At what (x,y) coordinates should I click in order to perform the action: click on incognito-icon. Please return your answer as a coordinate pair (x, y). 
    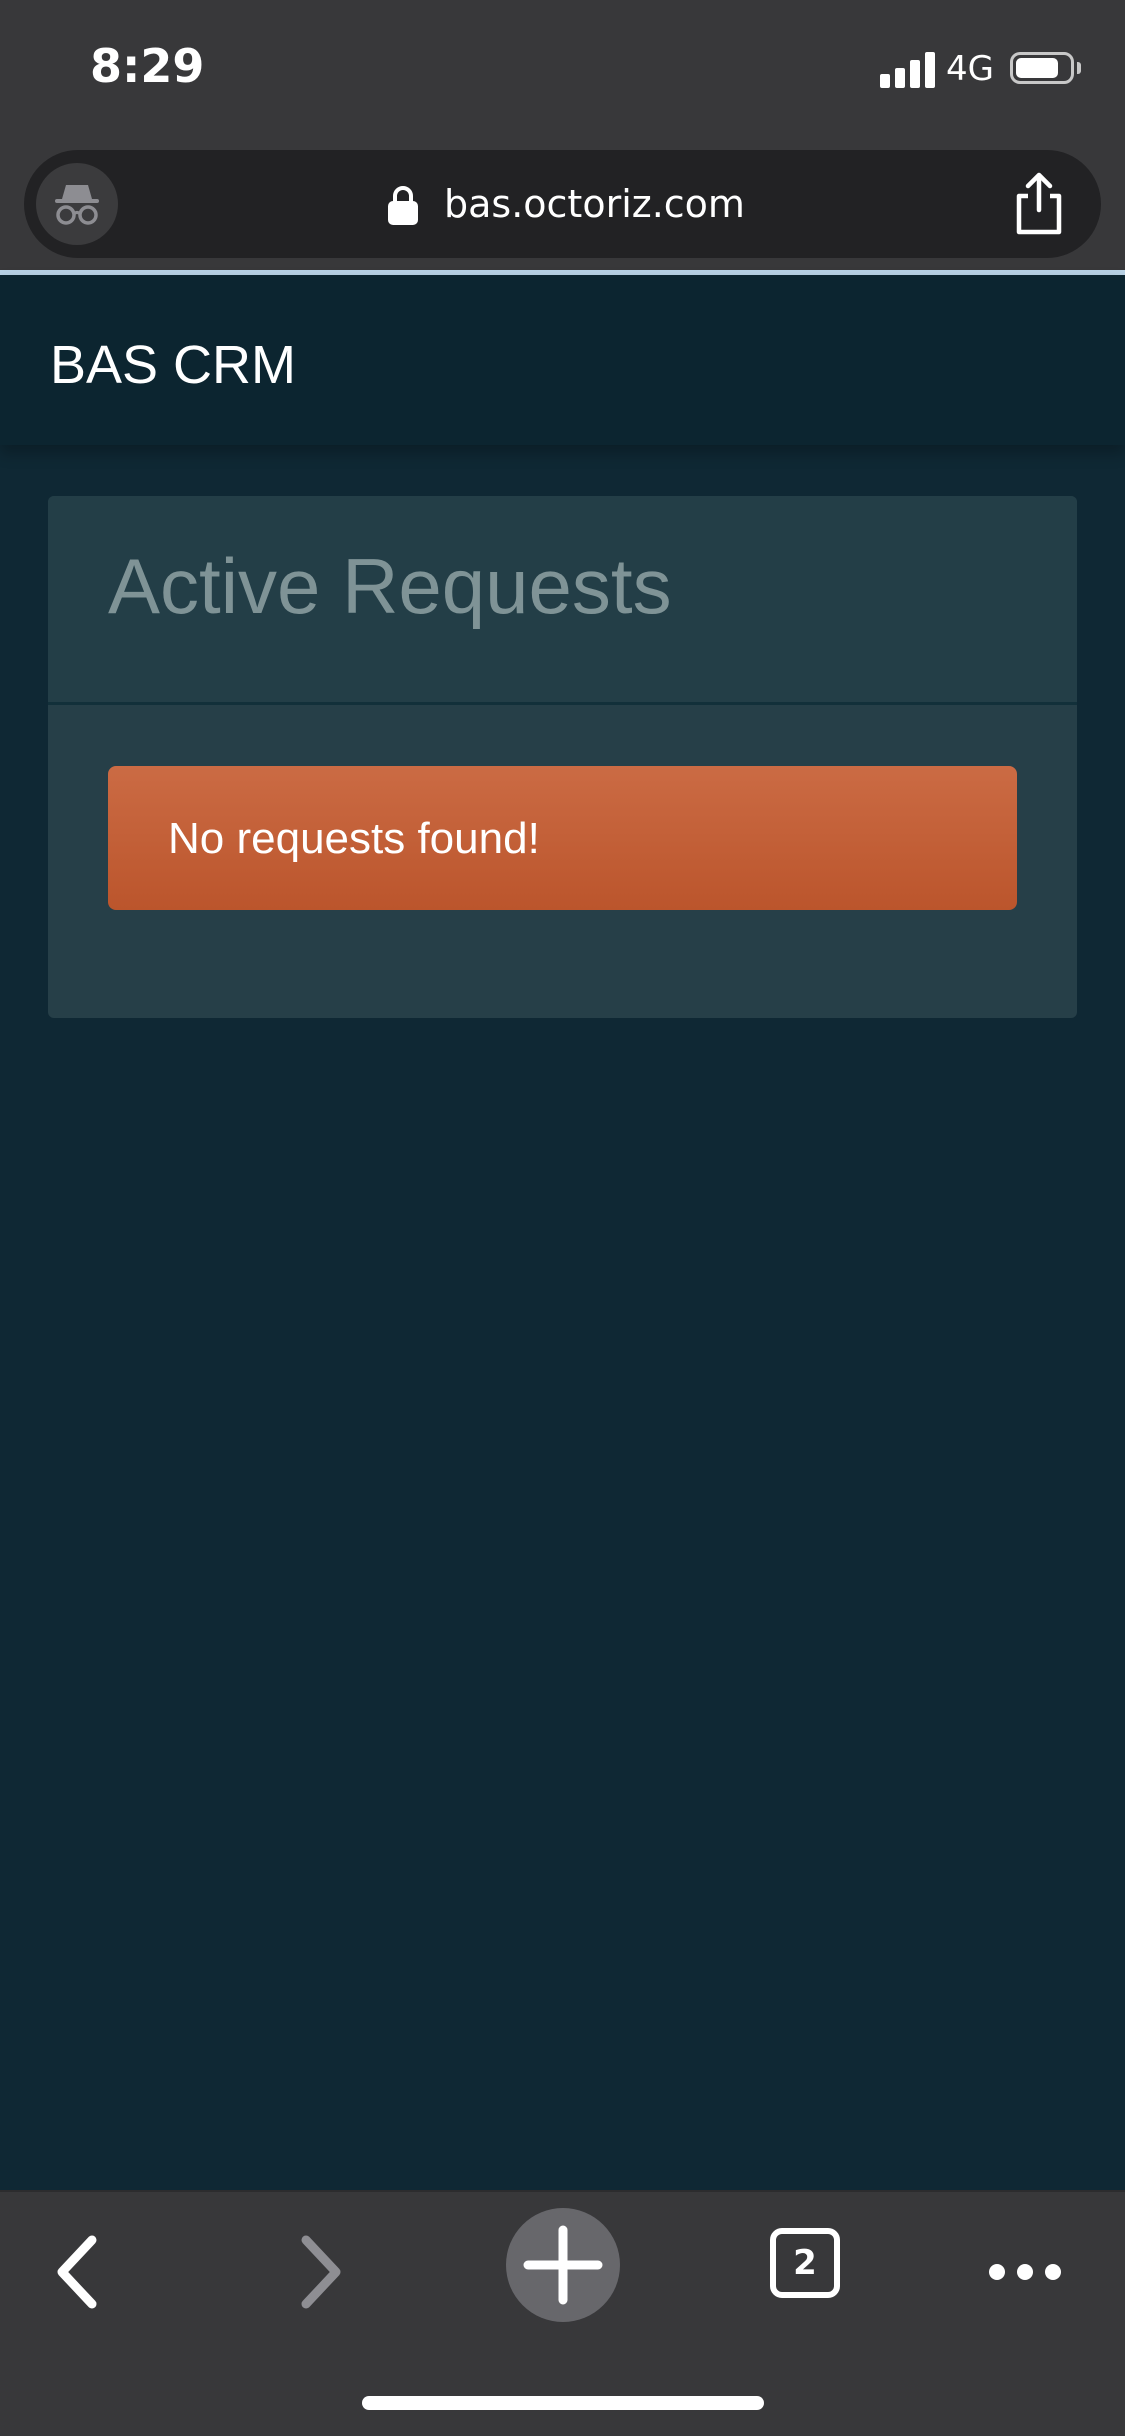
    Looking at the image, I should click on (77, 205).